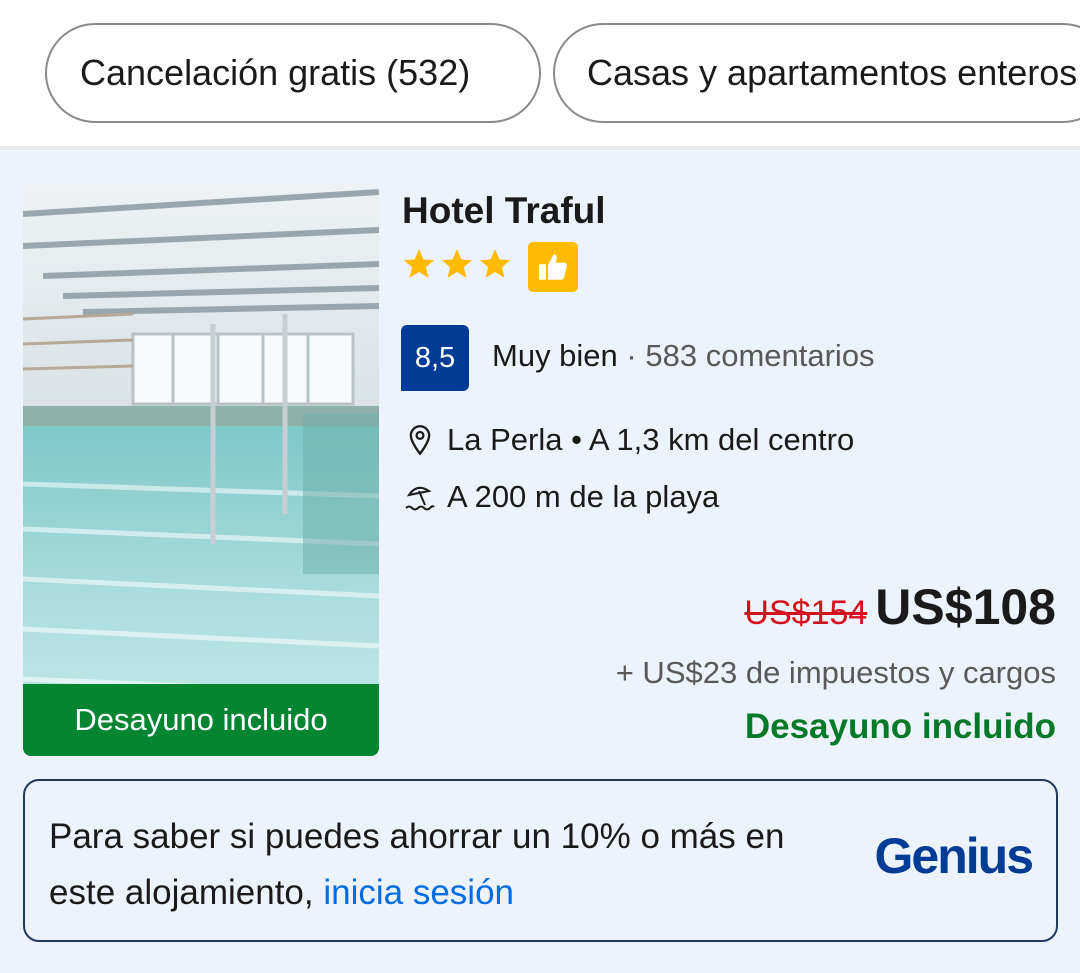 The image size is (1080, 973). I want to click on review-score-label: Muy bien, so click(555, 355).